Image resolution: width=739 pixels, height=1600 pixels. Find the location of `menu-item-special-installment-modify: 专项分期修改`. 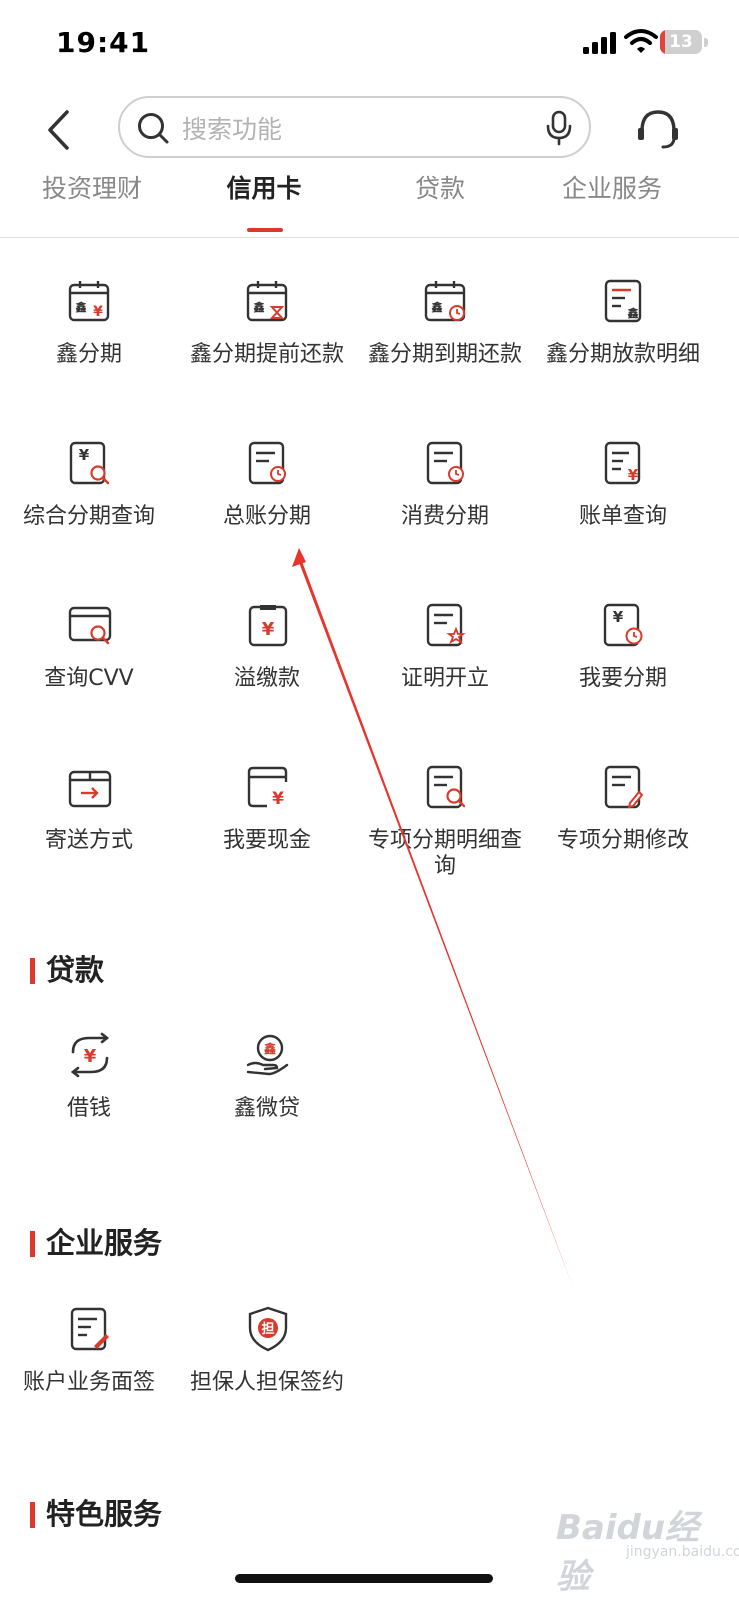

menu-item-special-installment-modify: 专项分期修改 is located at coordinates (623, 839).